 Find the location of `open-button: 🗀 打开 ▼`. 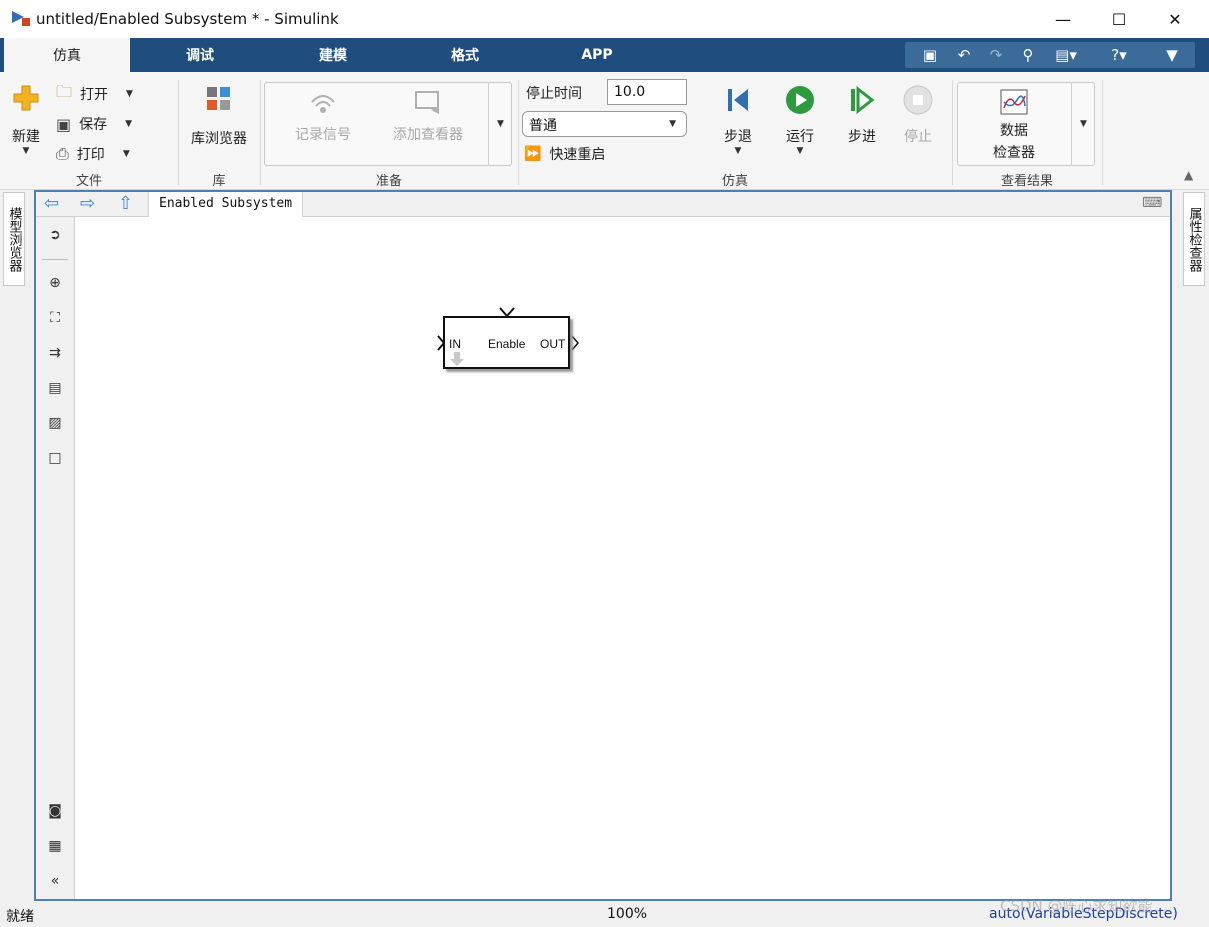

open-button: 🗀 打开 ▼ is located at coordinates (94, 94).